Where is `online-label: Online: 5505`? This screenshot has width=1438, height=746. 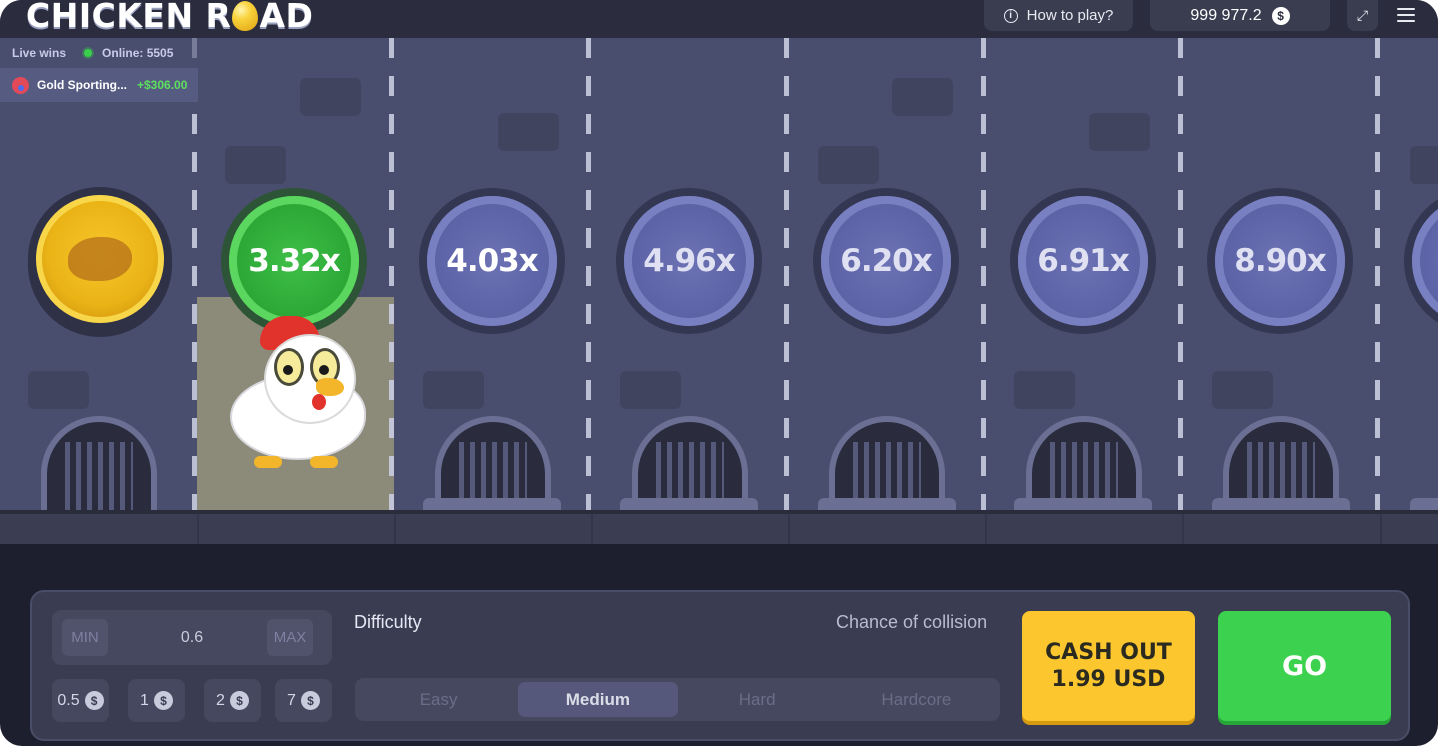
online-label: Online: 5505 is located at coordinates (138, 53).